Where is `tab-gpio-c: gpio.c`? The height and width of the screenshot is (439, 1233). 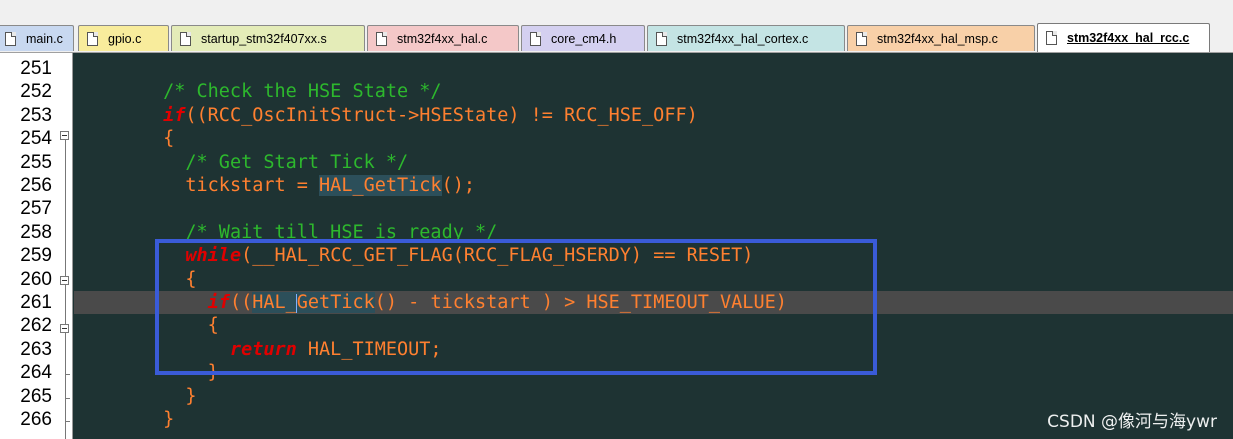
tab-gpio-c: gpio.c is located at coordinates (123, 38).